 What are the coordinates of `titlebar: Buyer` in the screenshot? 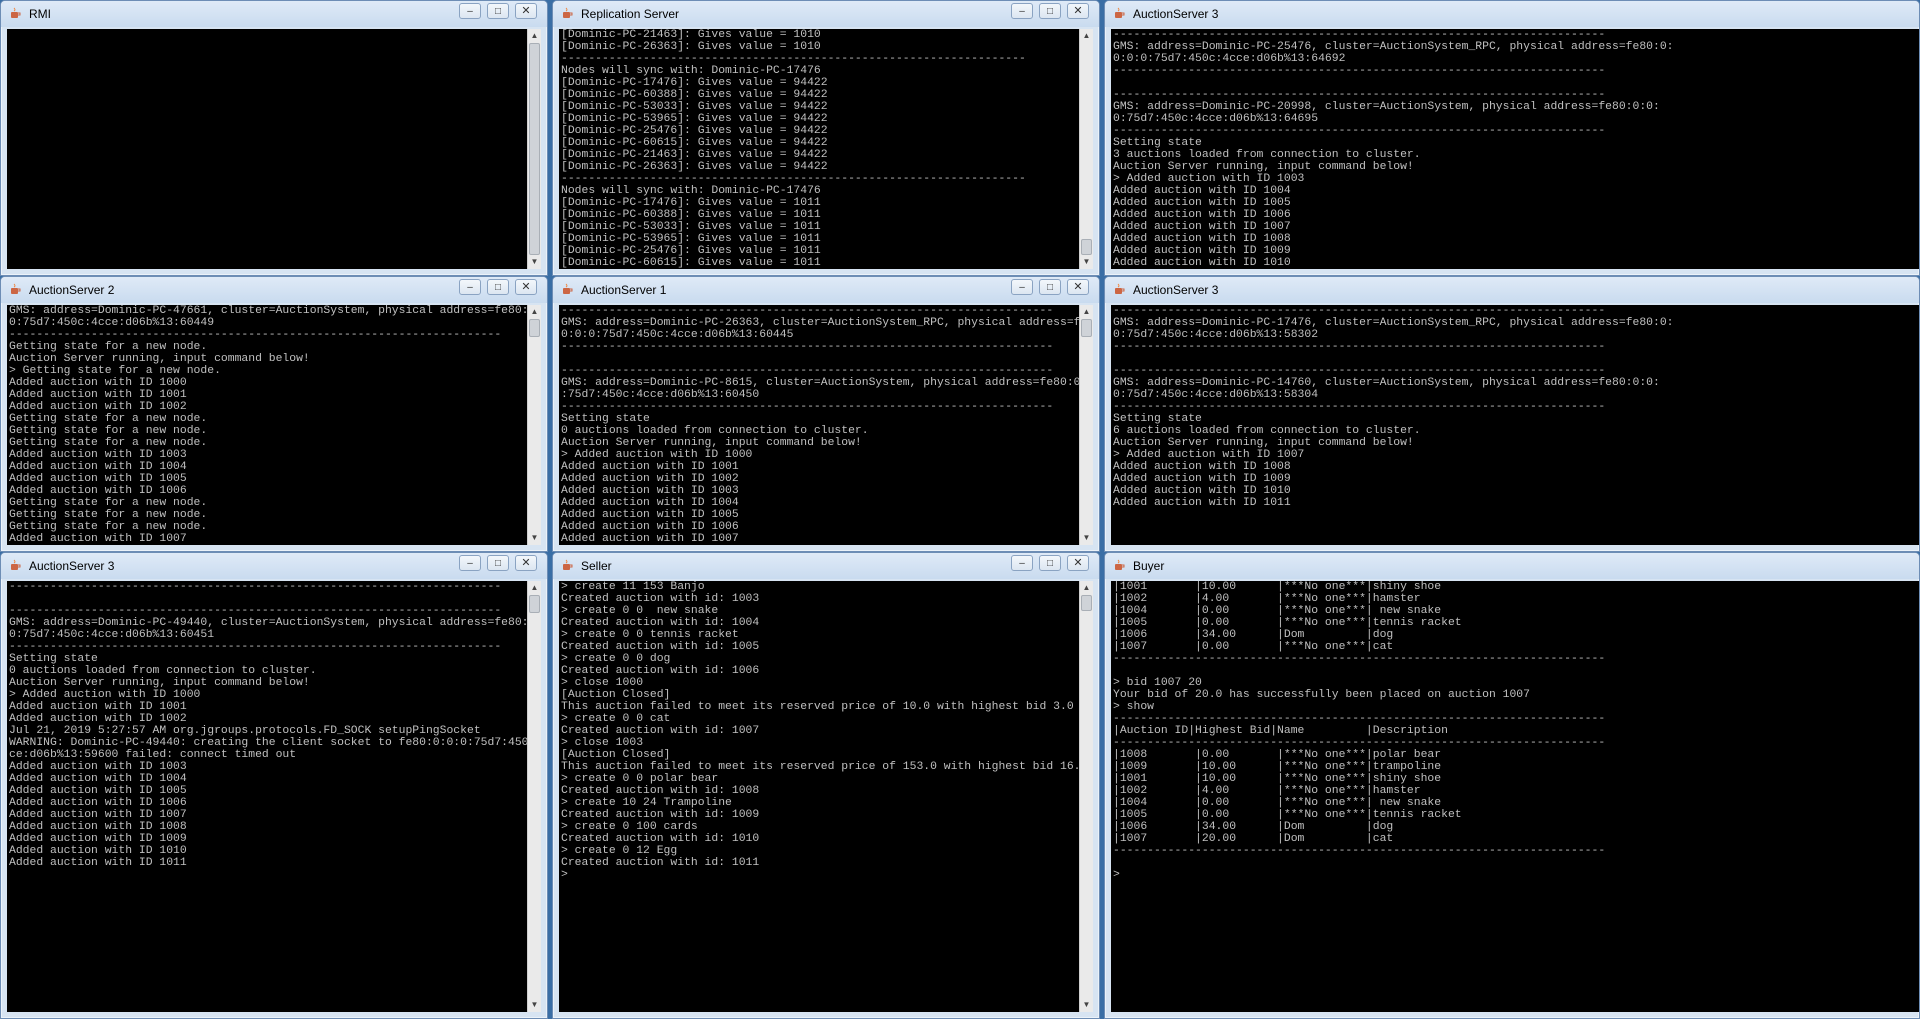 It's located at (1512, 566).